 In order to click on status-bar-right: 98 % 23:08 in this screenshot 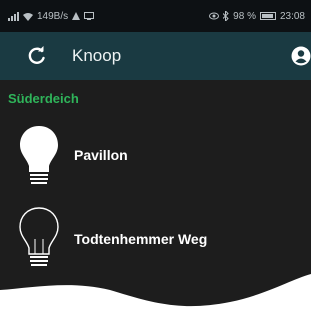, I will do `click(257, 16)`.